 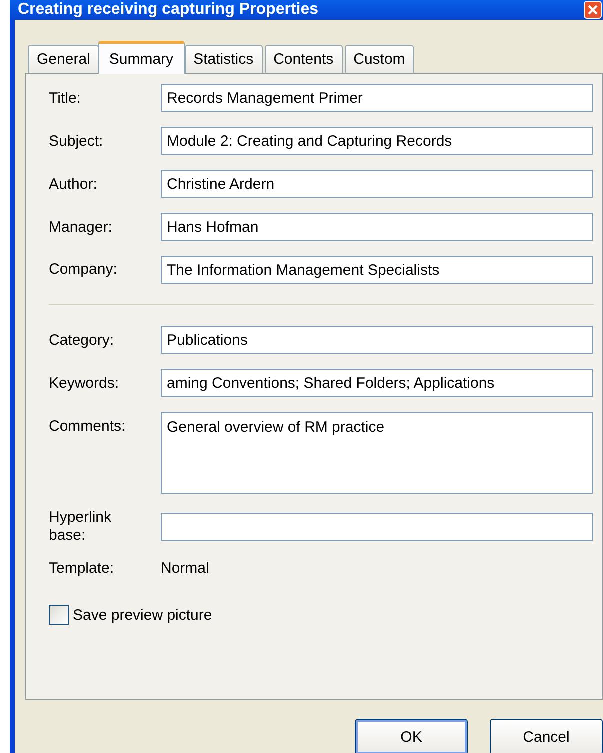 What do you see at coordinates (377, 227) in the screenshot?
I see `input-field: Hans Hofman` at bounding box center [377, 227].